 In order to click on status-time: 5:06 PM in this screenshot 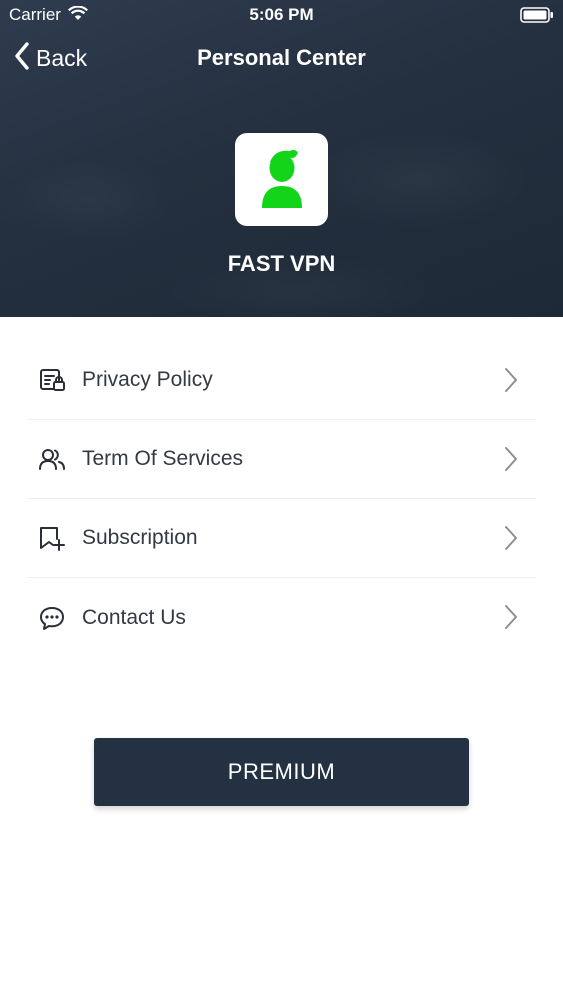, I will do `click(281, 14)`.